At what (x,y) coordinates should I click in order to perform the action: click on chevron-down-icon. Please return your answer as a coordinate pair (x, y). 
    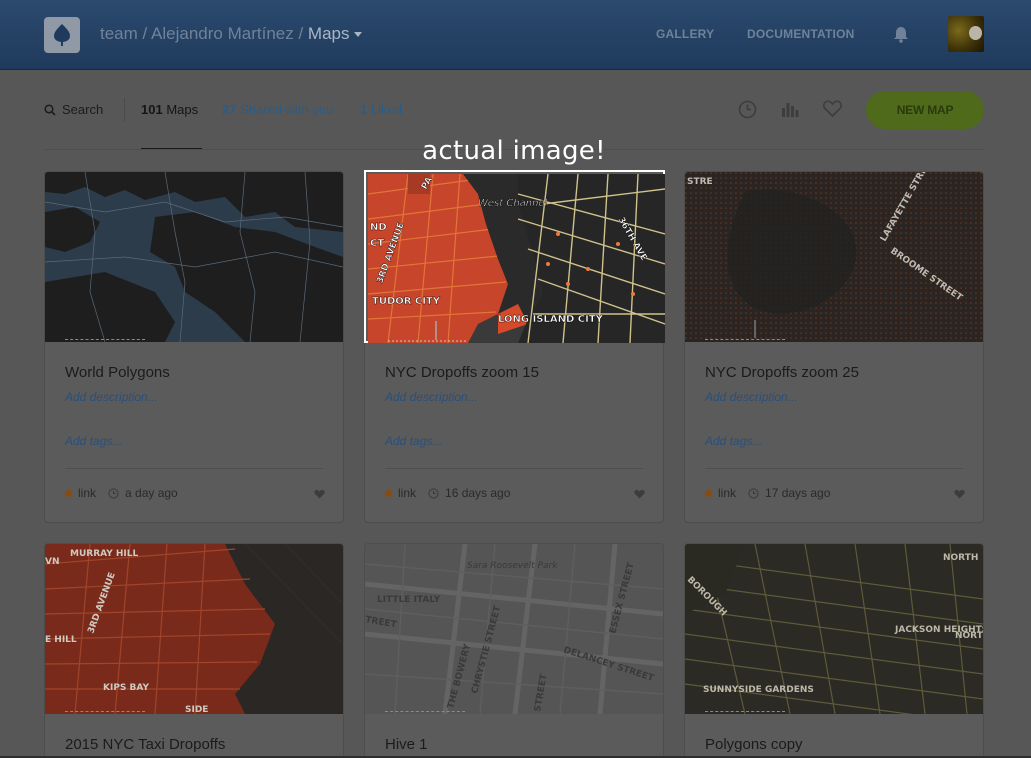
    Looking at the image, I should click on (357, 35).